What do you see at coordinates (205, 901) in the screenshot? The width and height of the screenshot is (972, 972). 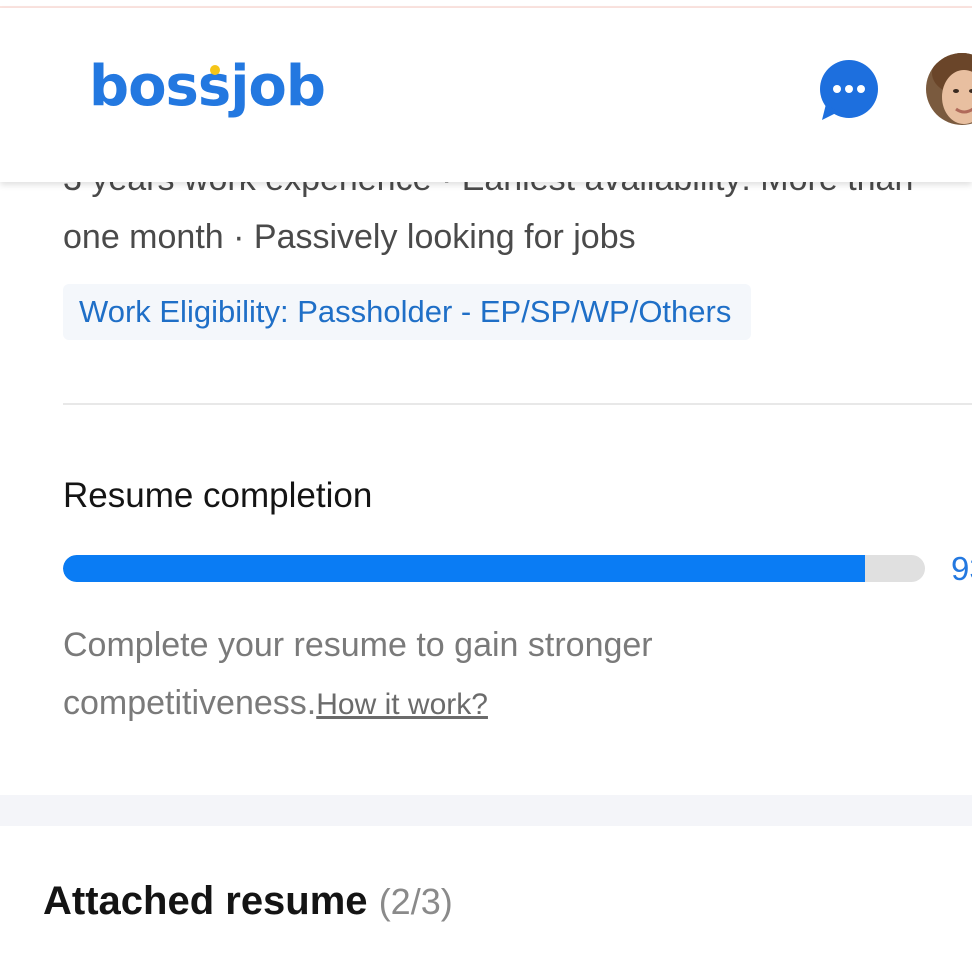 I see `attached-resume-title: Attached resume` at bounding box center [205, 901].